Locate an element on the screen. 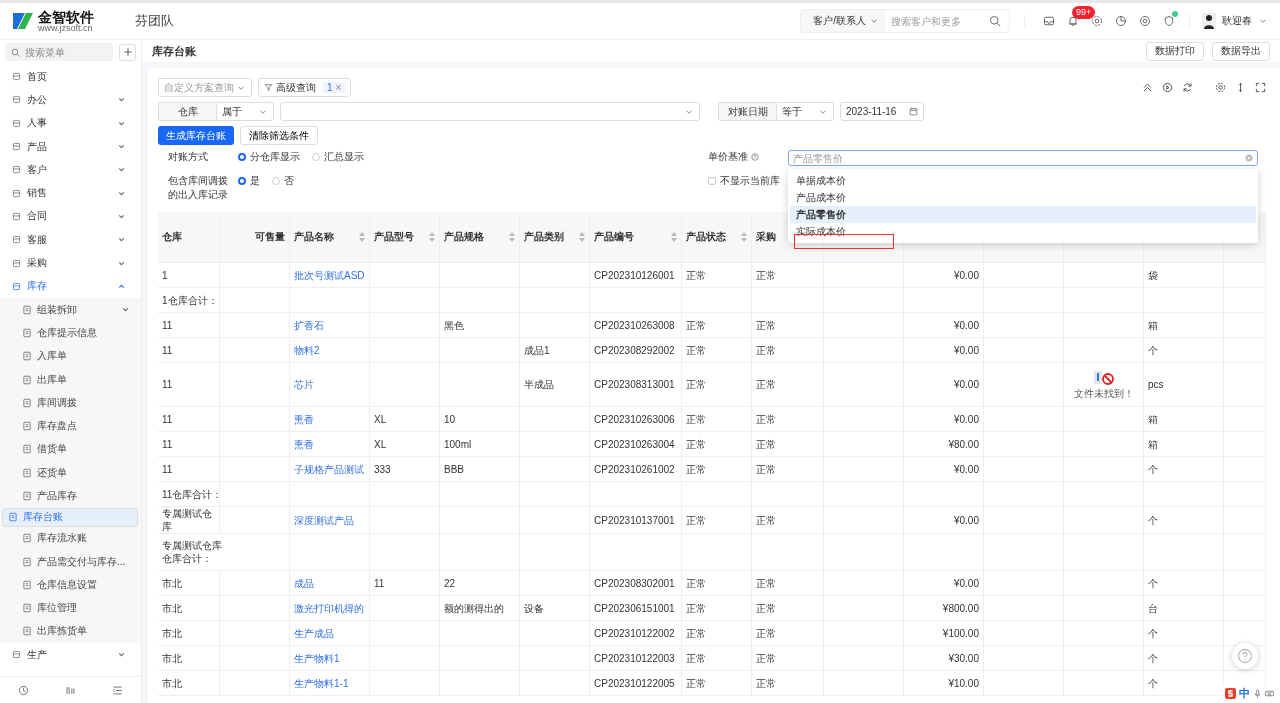  add-button is located at coordinates (127, 52).